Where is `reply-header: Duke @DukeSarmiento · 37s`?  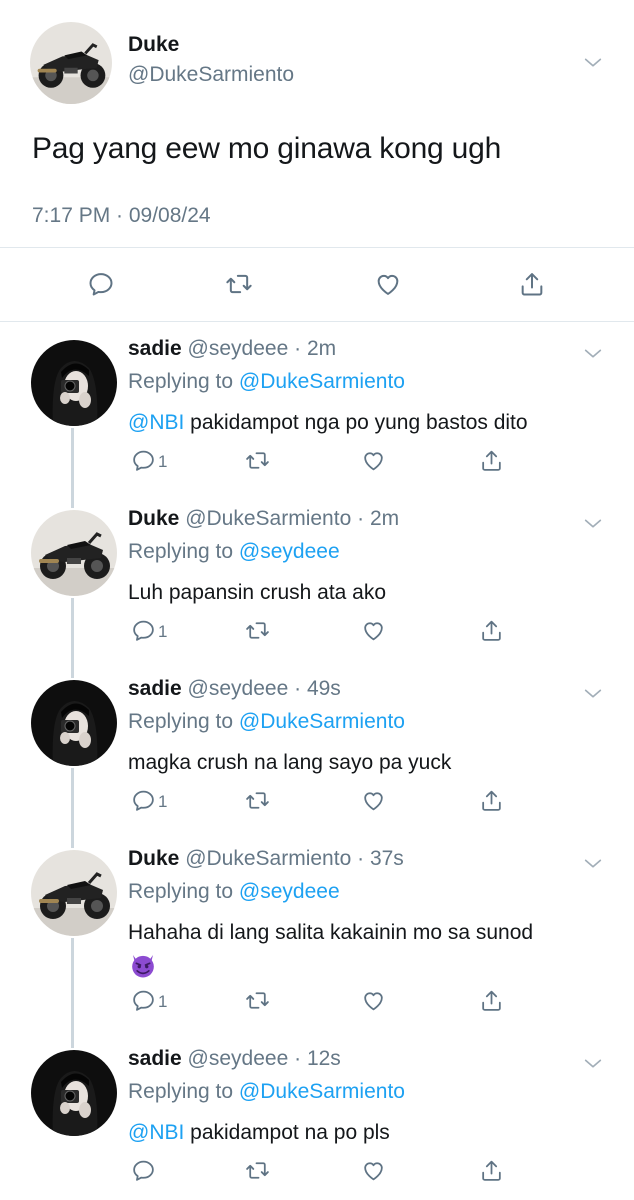 reply-header: Duke @DukeSarmiento · 37s is located at coordinates (266, 859).